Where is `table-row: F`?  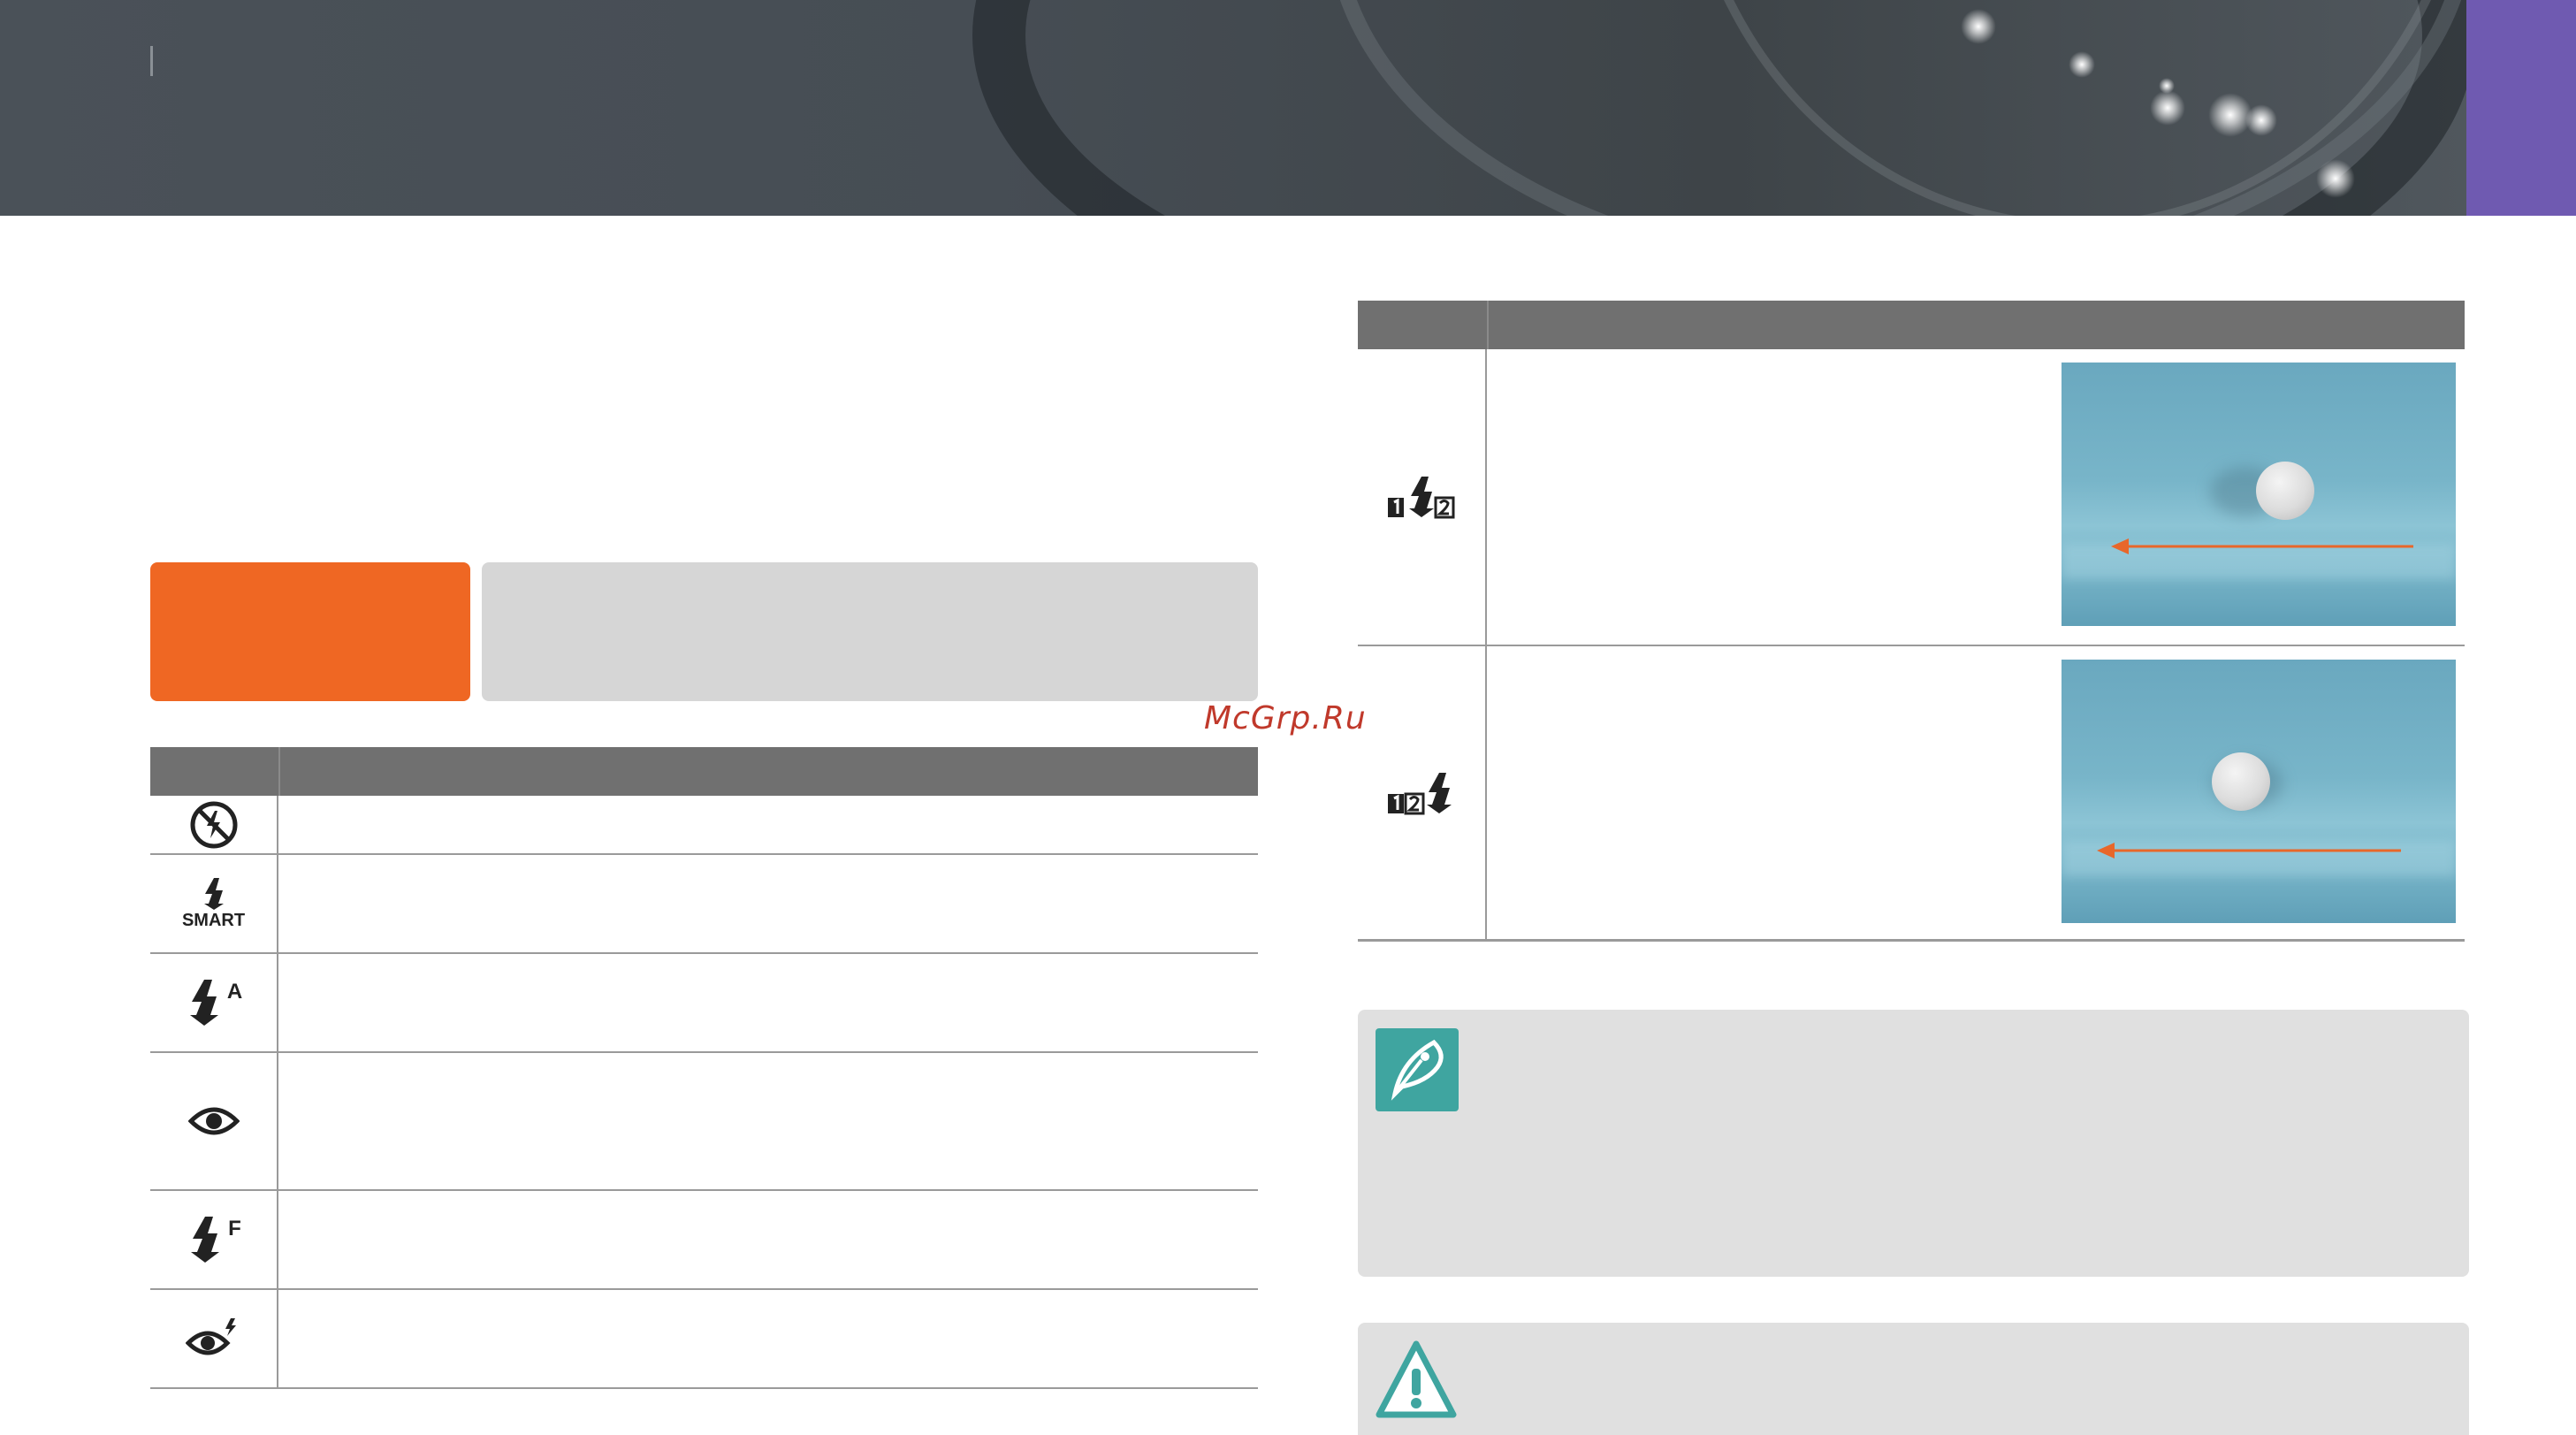 table-row: F is located at coordinates (704, 1240).